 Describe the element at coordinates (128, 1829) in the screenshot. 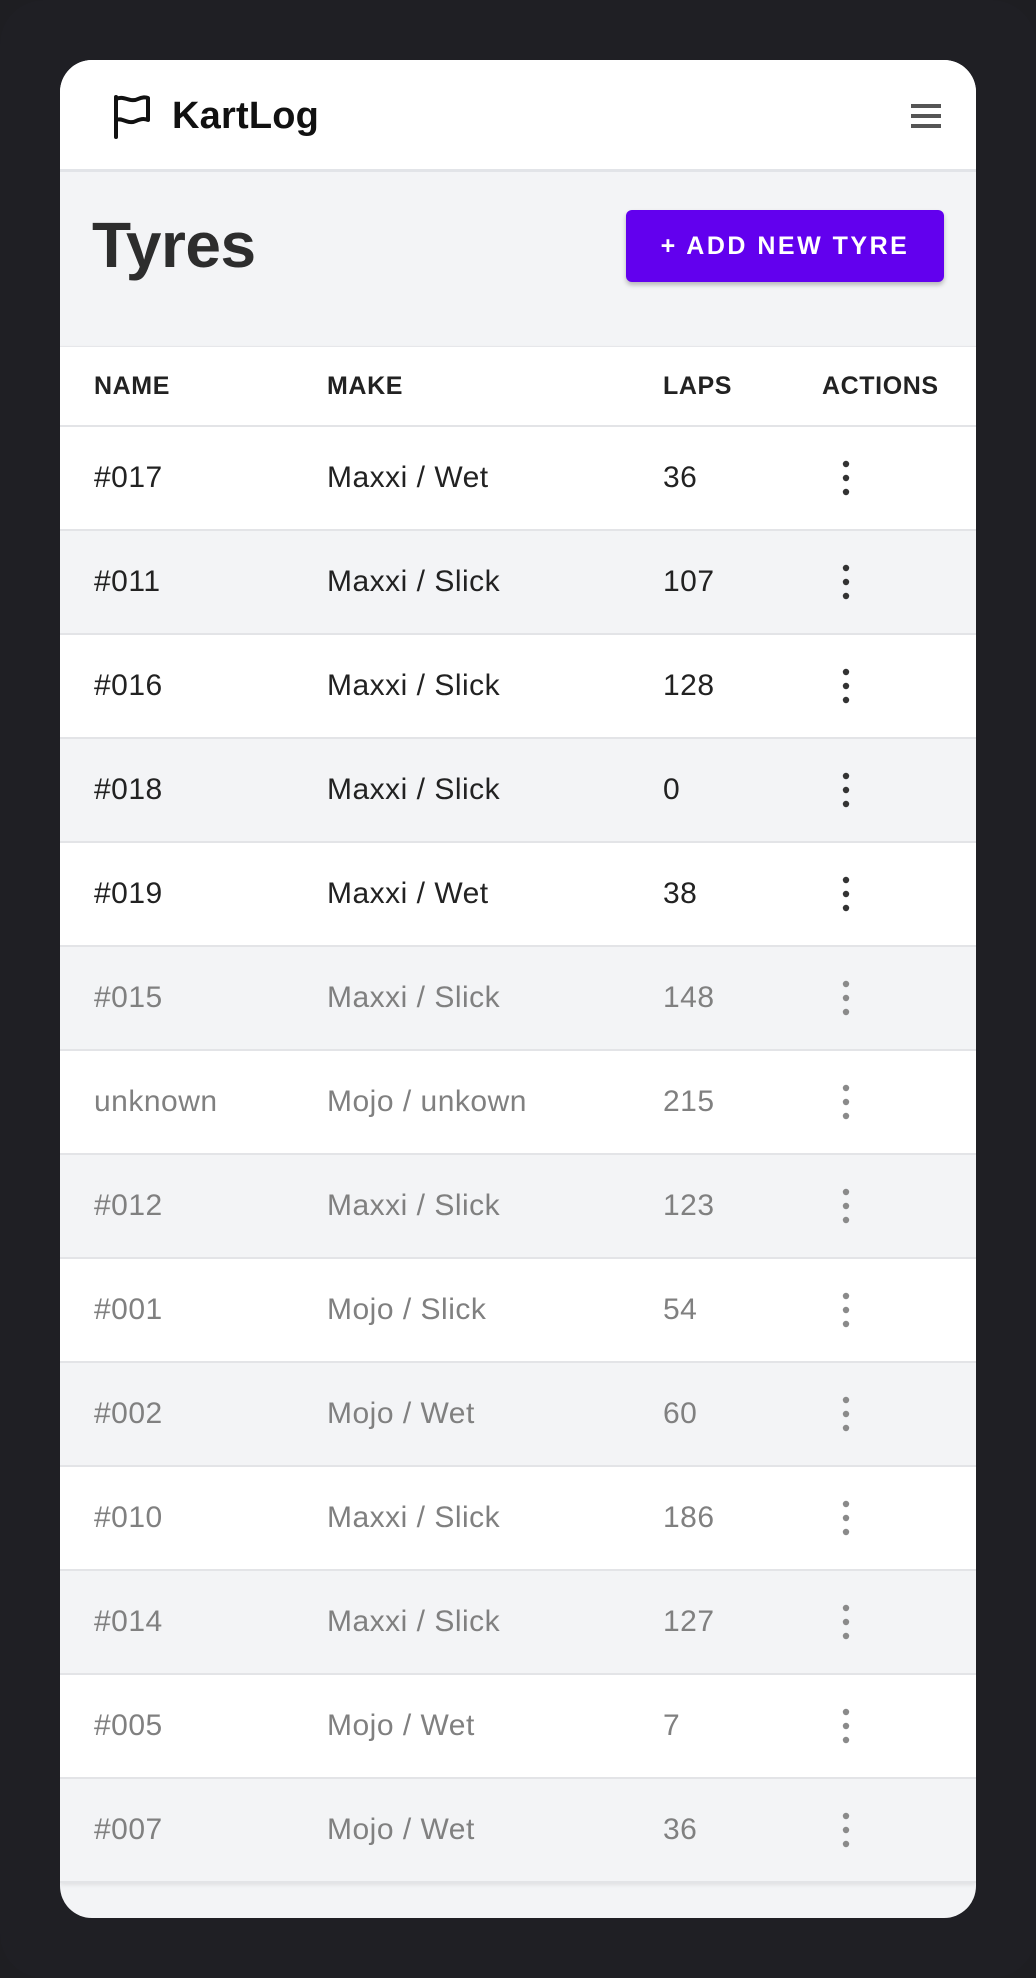

I see `tyre-name-cell: #007` at that location.